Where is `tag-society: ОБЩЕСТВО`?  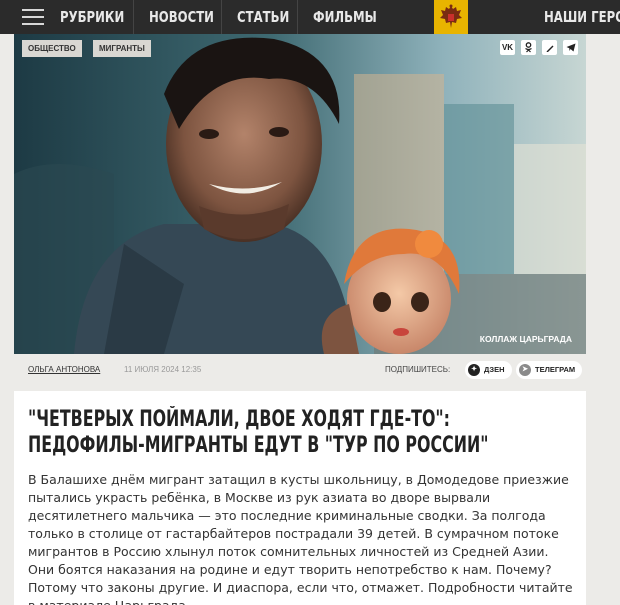
tag-society: ОБЩЕСТВО is located at coordinates (52, 48).